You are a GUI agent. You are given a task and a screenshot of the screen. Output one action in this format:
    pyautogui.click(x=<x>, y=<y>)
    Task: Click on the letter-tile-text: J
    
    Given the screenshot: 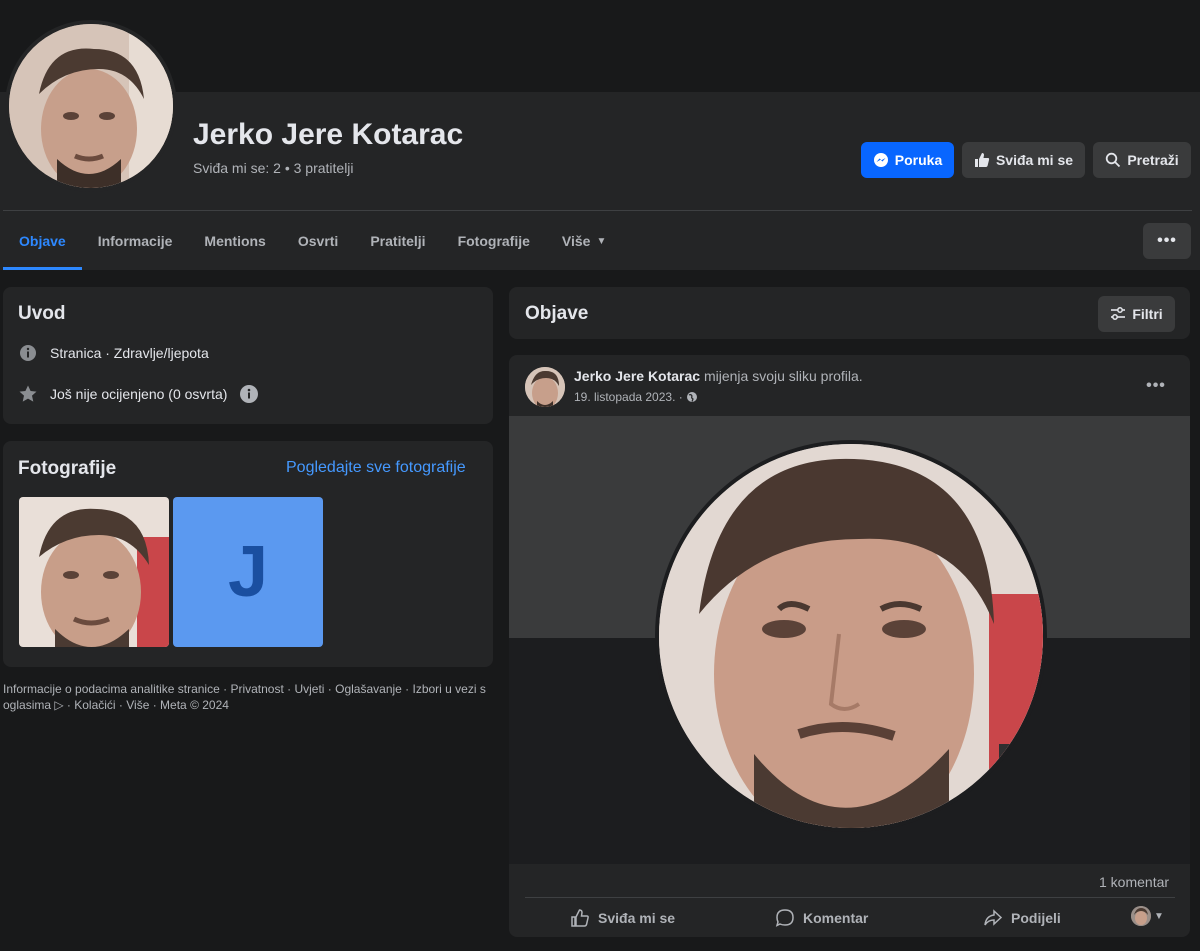 What is the action you would take?
    pyautogui.click(x=248, y=572)
    